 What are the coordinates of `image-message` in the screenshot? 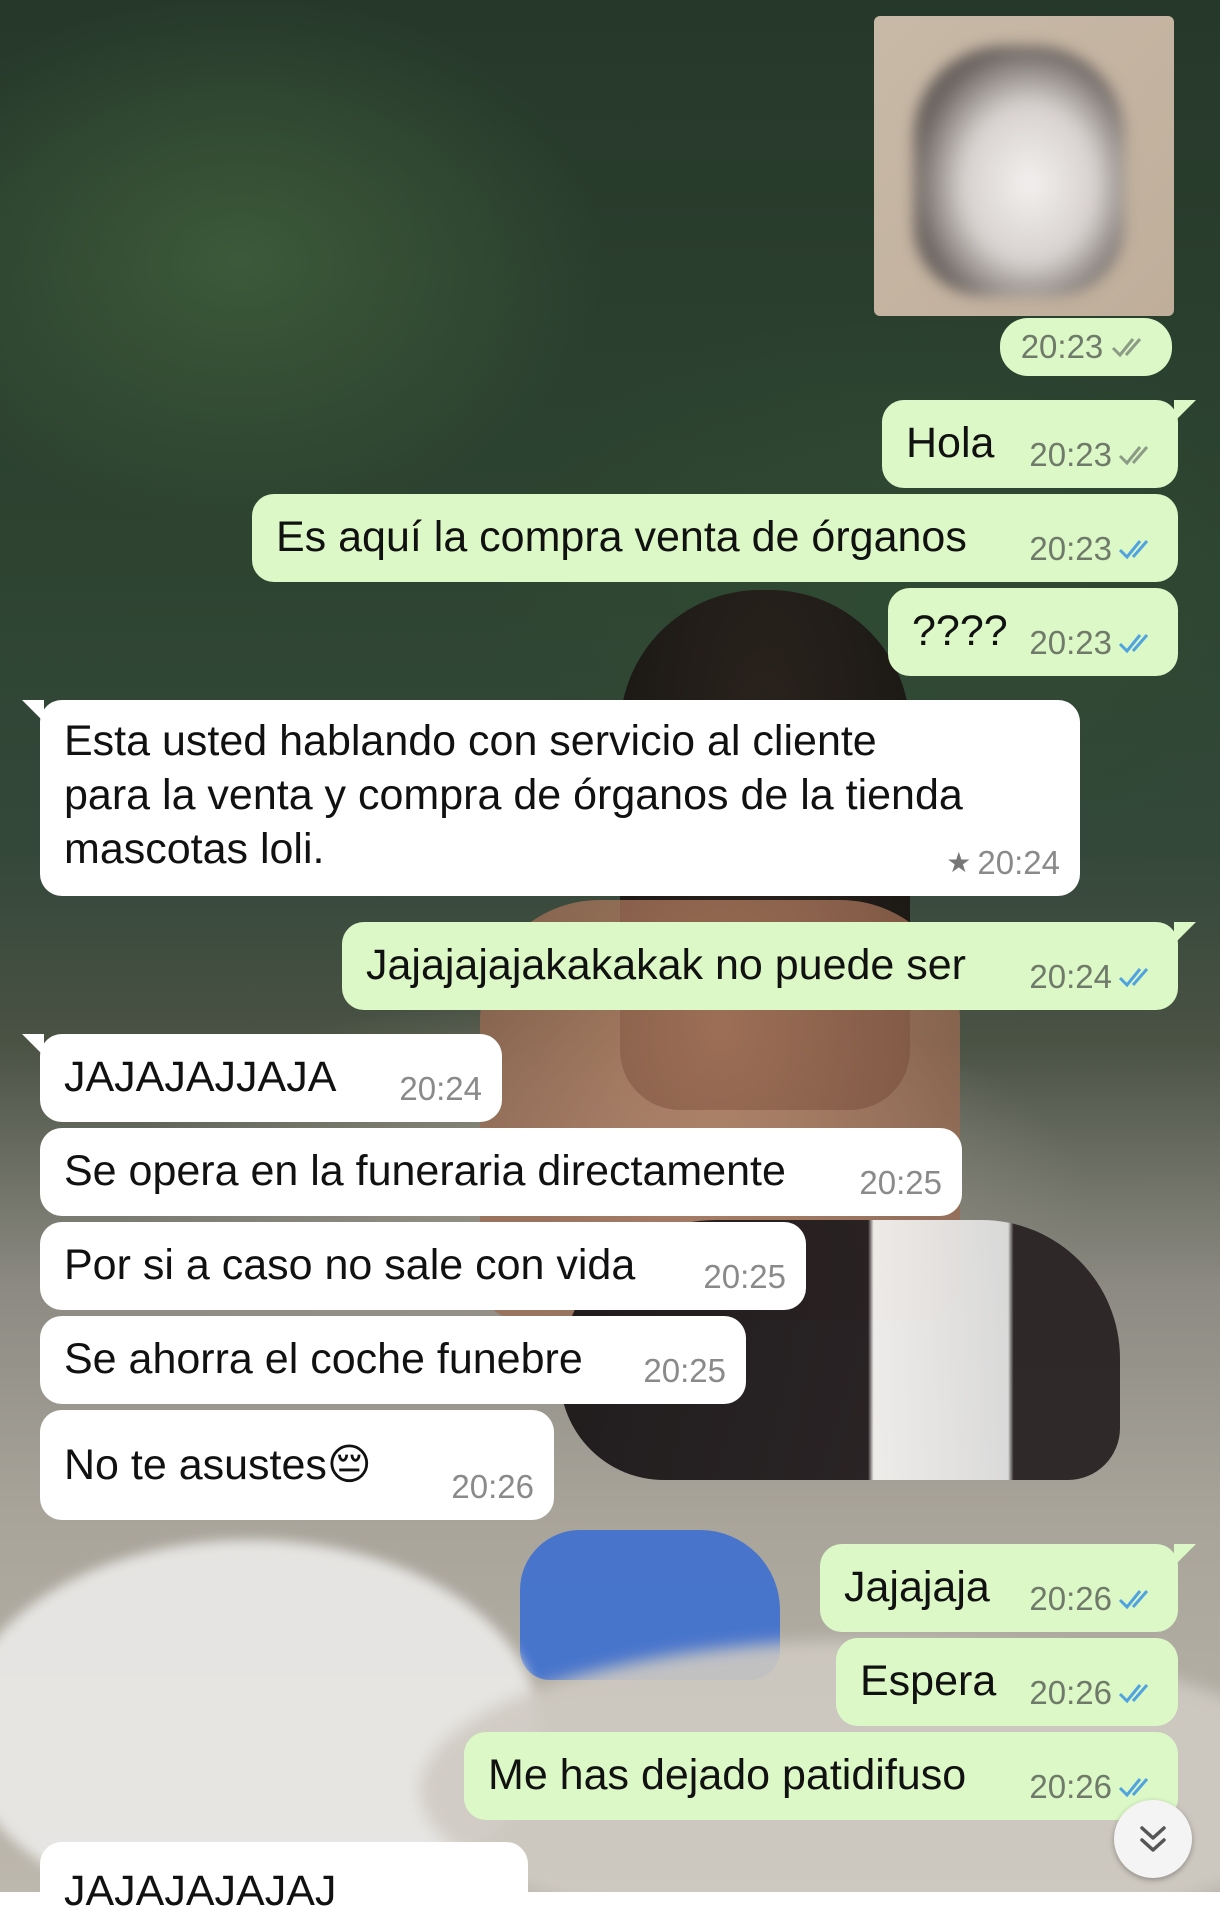 It's located at (1024, 166).